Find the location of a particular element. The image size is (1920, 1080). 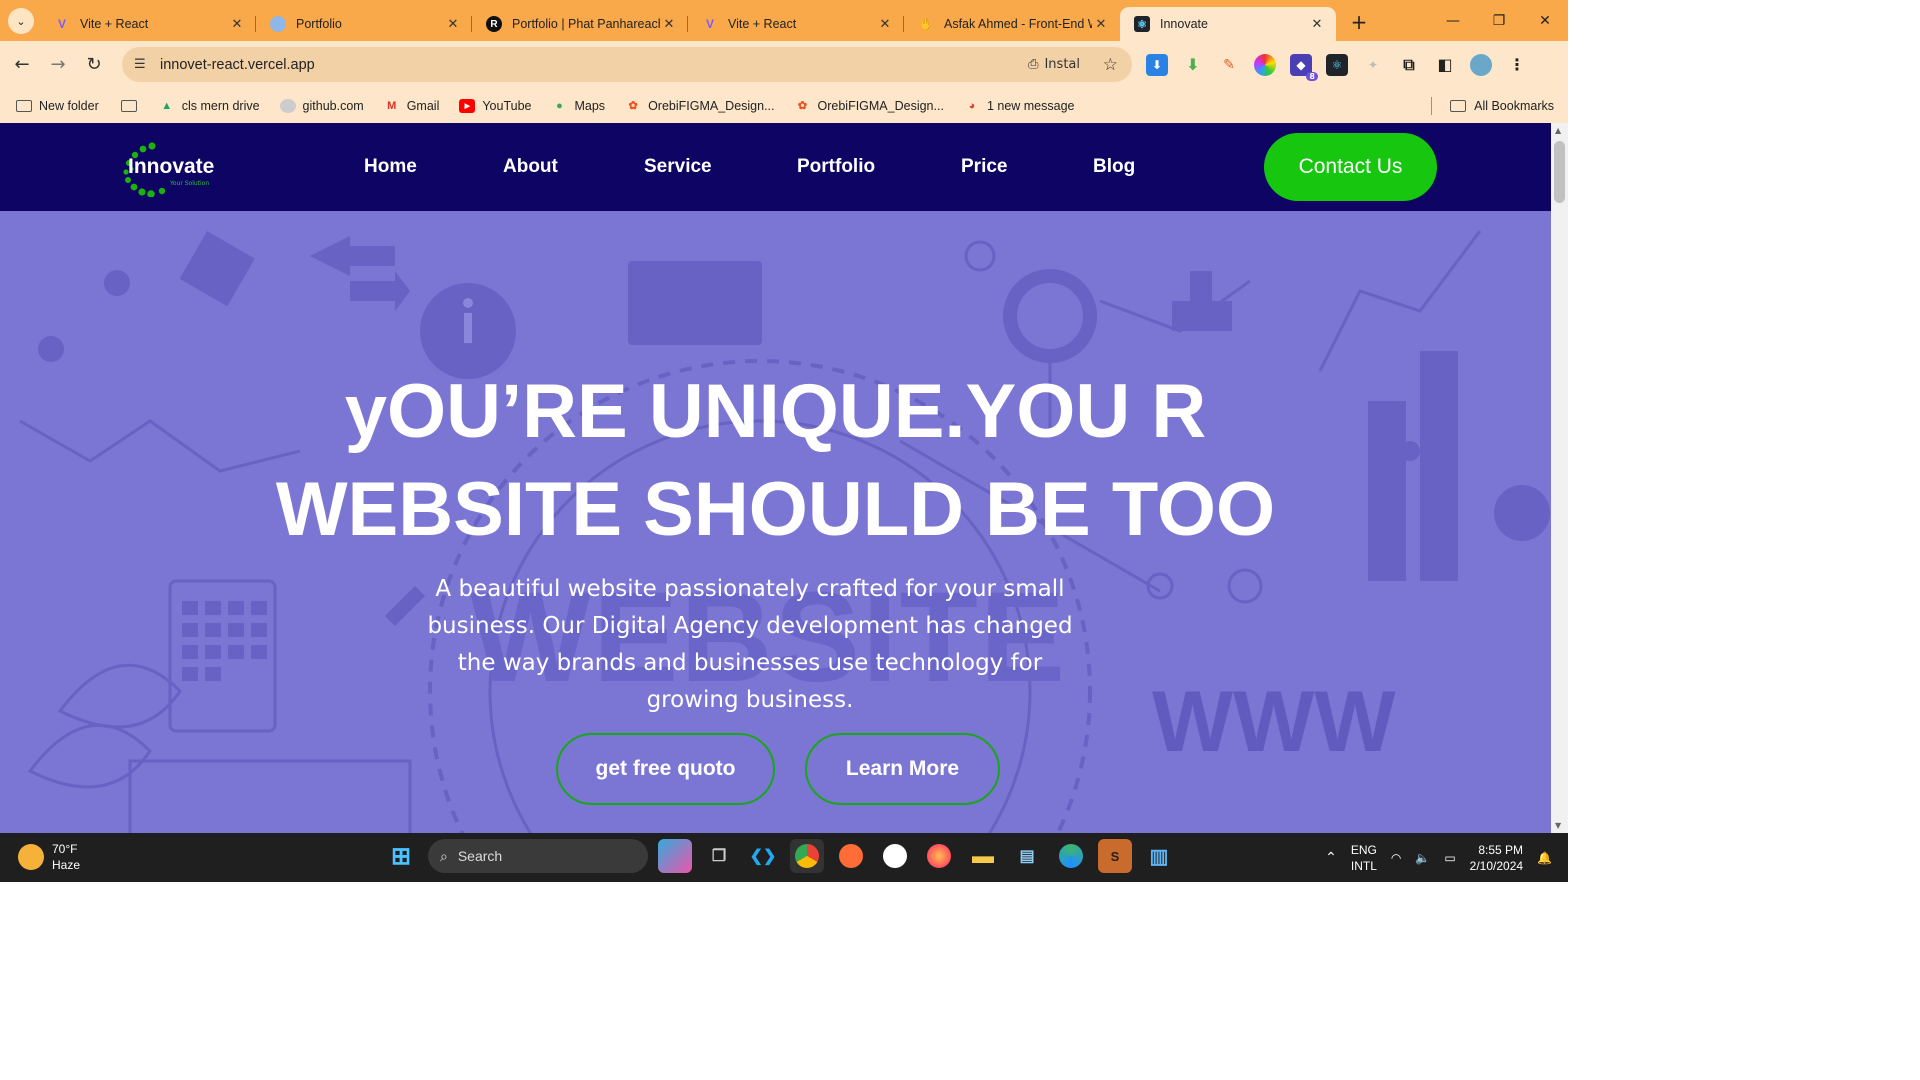

folder-icon is located at coordinates (128, 105).